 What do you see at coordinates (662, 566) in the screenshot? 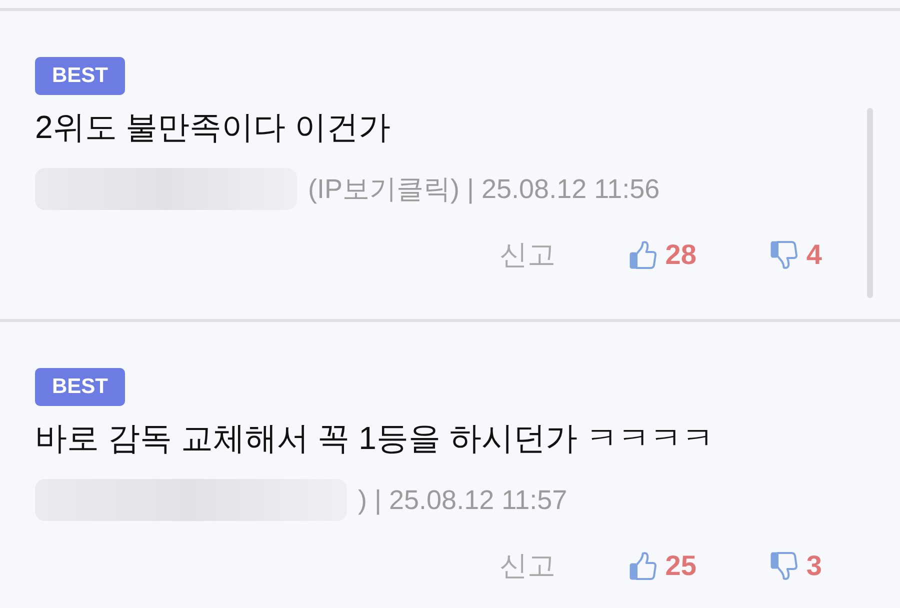
I see `like-button: 25` at bounding box center [662, 566].